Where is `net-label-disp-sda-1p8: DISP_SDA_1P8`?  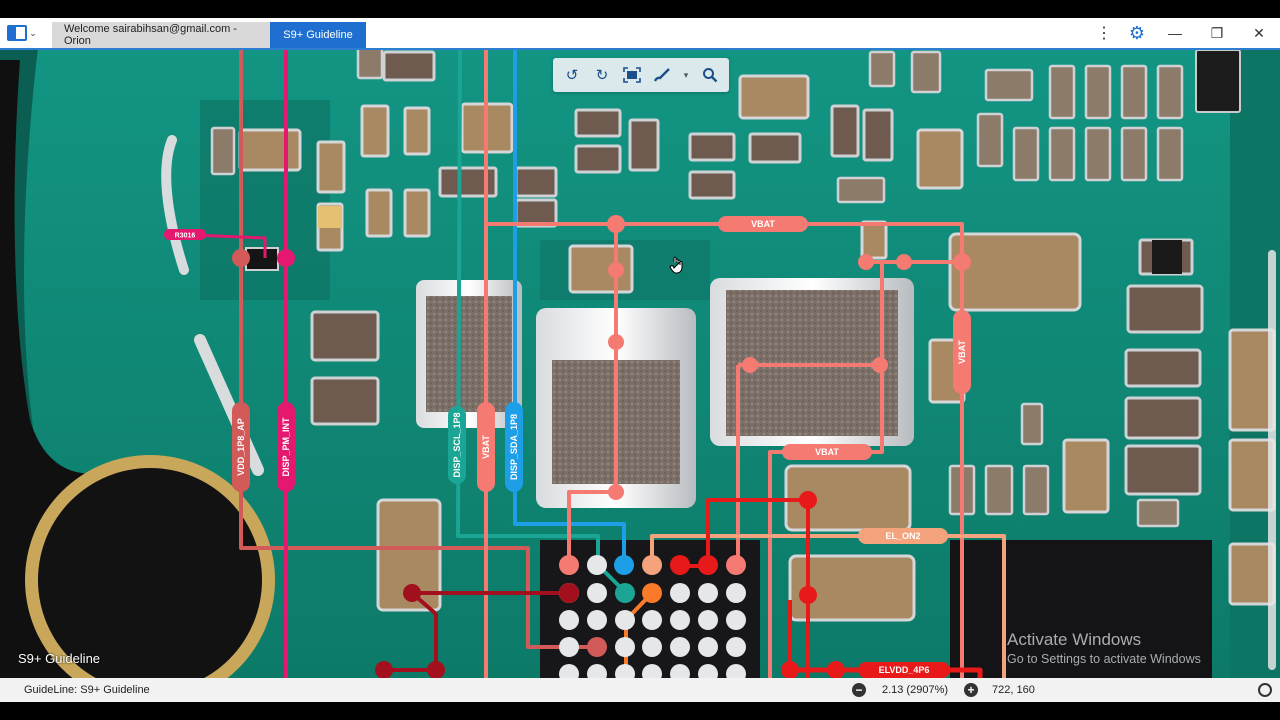
net-label-disp-sda-1p8: DISP_SDA_1P8 is located at coordinates (514, 447).